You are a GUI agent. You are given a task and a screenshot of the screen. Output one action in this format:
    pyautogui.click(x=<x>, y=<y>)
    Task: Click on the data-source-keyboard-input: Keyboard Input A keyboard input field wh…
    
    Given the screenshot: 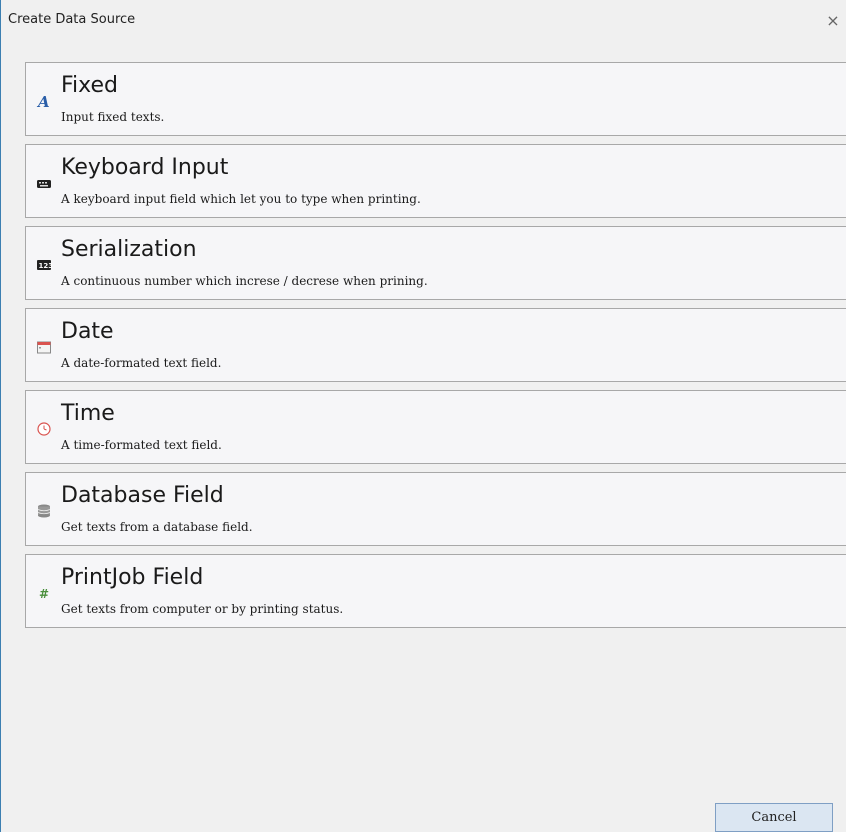 What is the action you would take?
    pyautogui.click(x=435, y=181)
    